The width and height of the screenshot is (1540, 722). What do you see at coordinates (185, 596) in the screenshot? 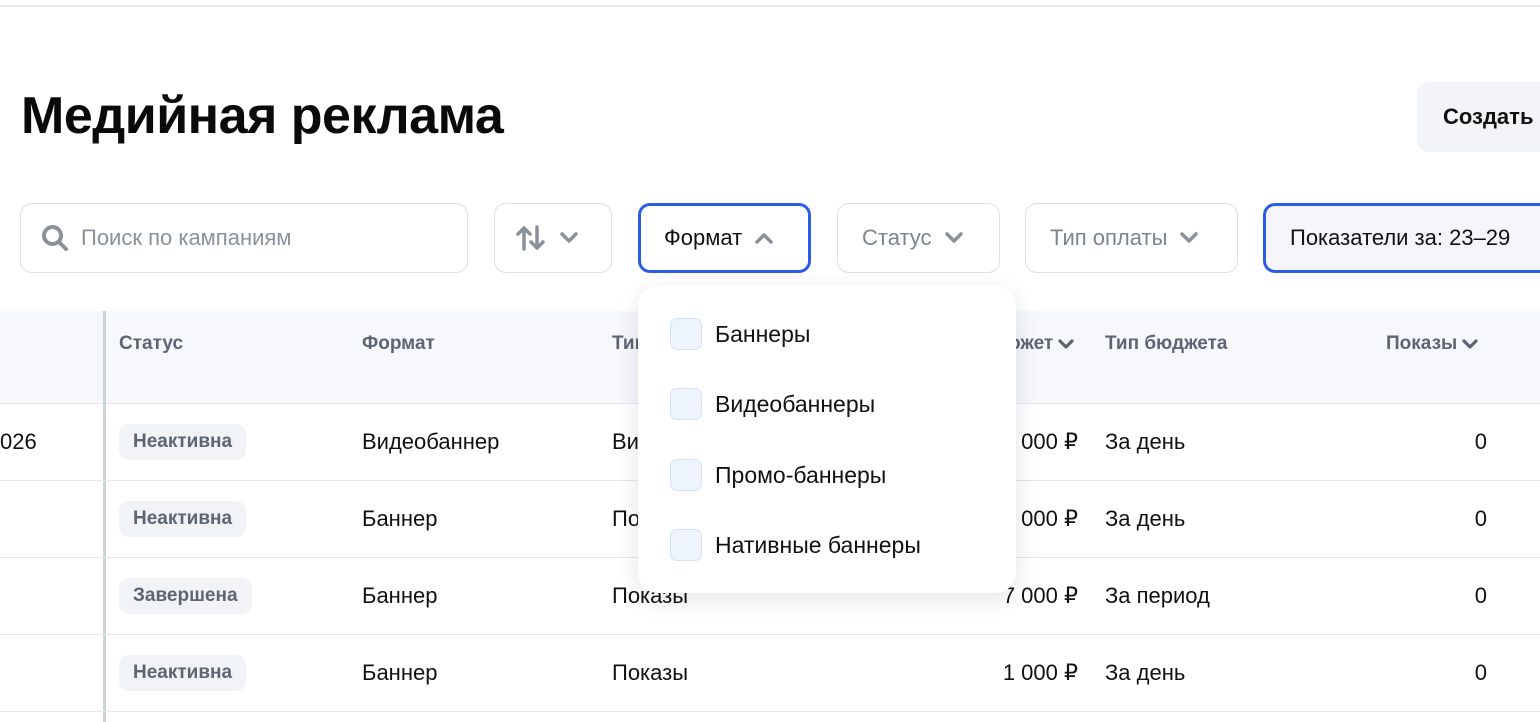
I see `status-badge: Завершена` at bounding box center [185, 596].